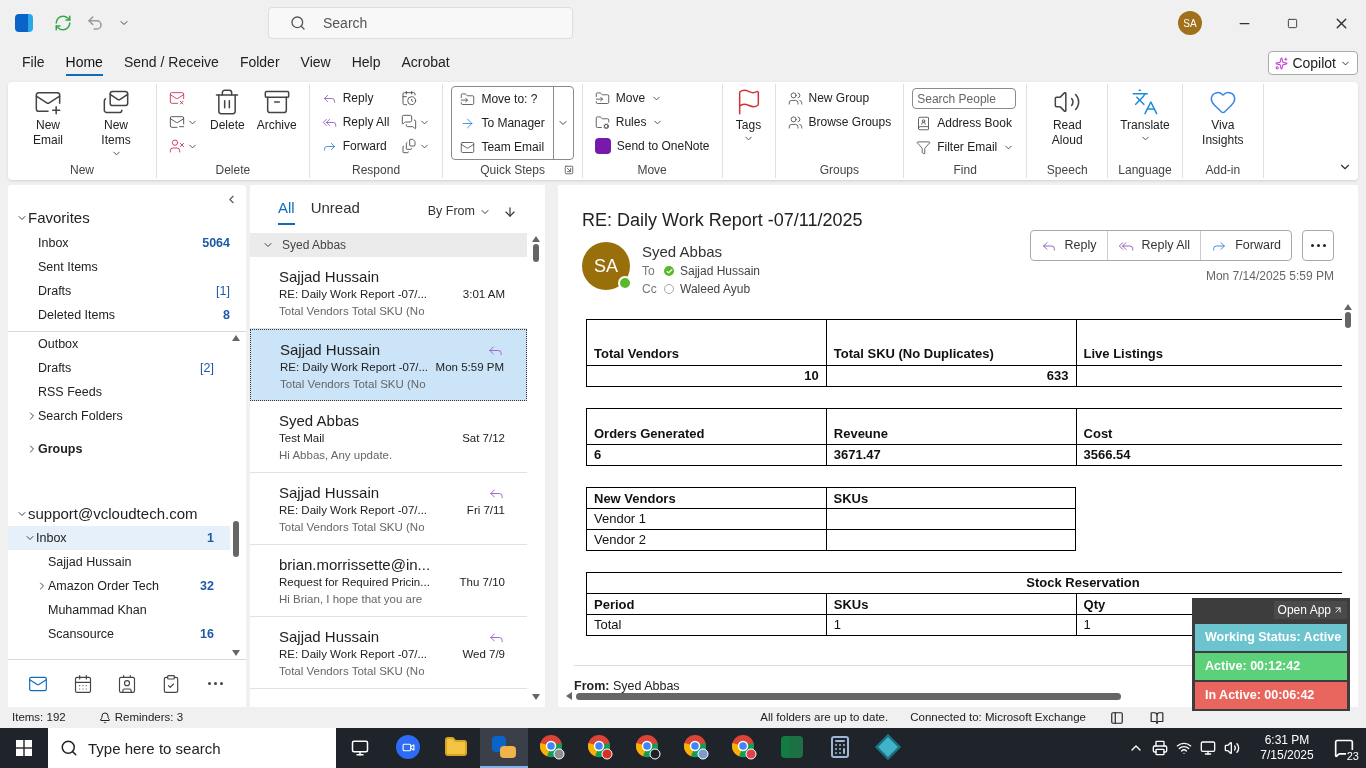  I want to click on group-header: Syed Abbas, so click(388, 245).